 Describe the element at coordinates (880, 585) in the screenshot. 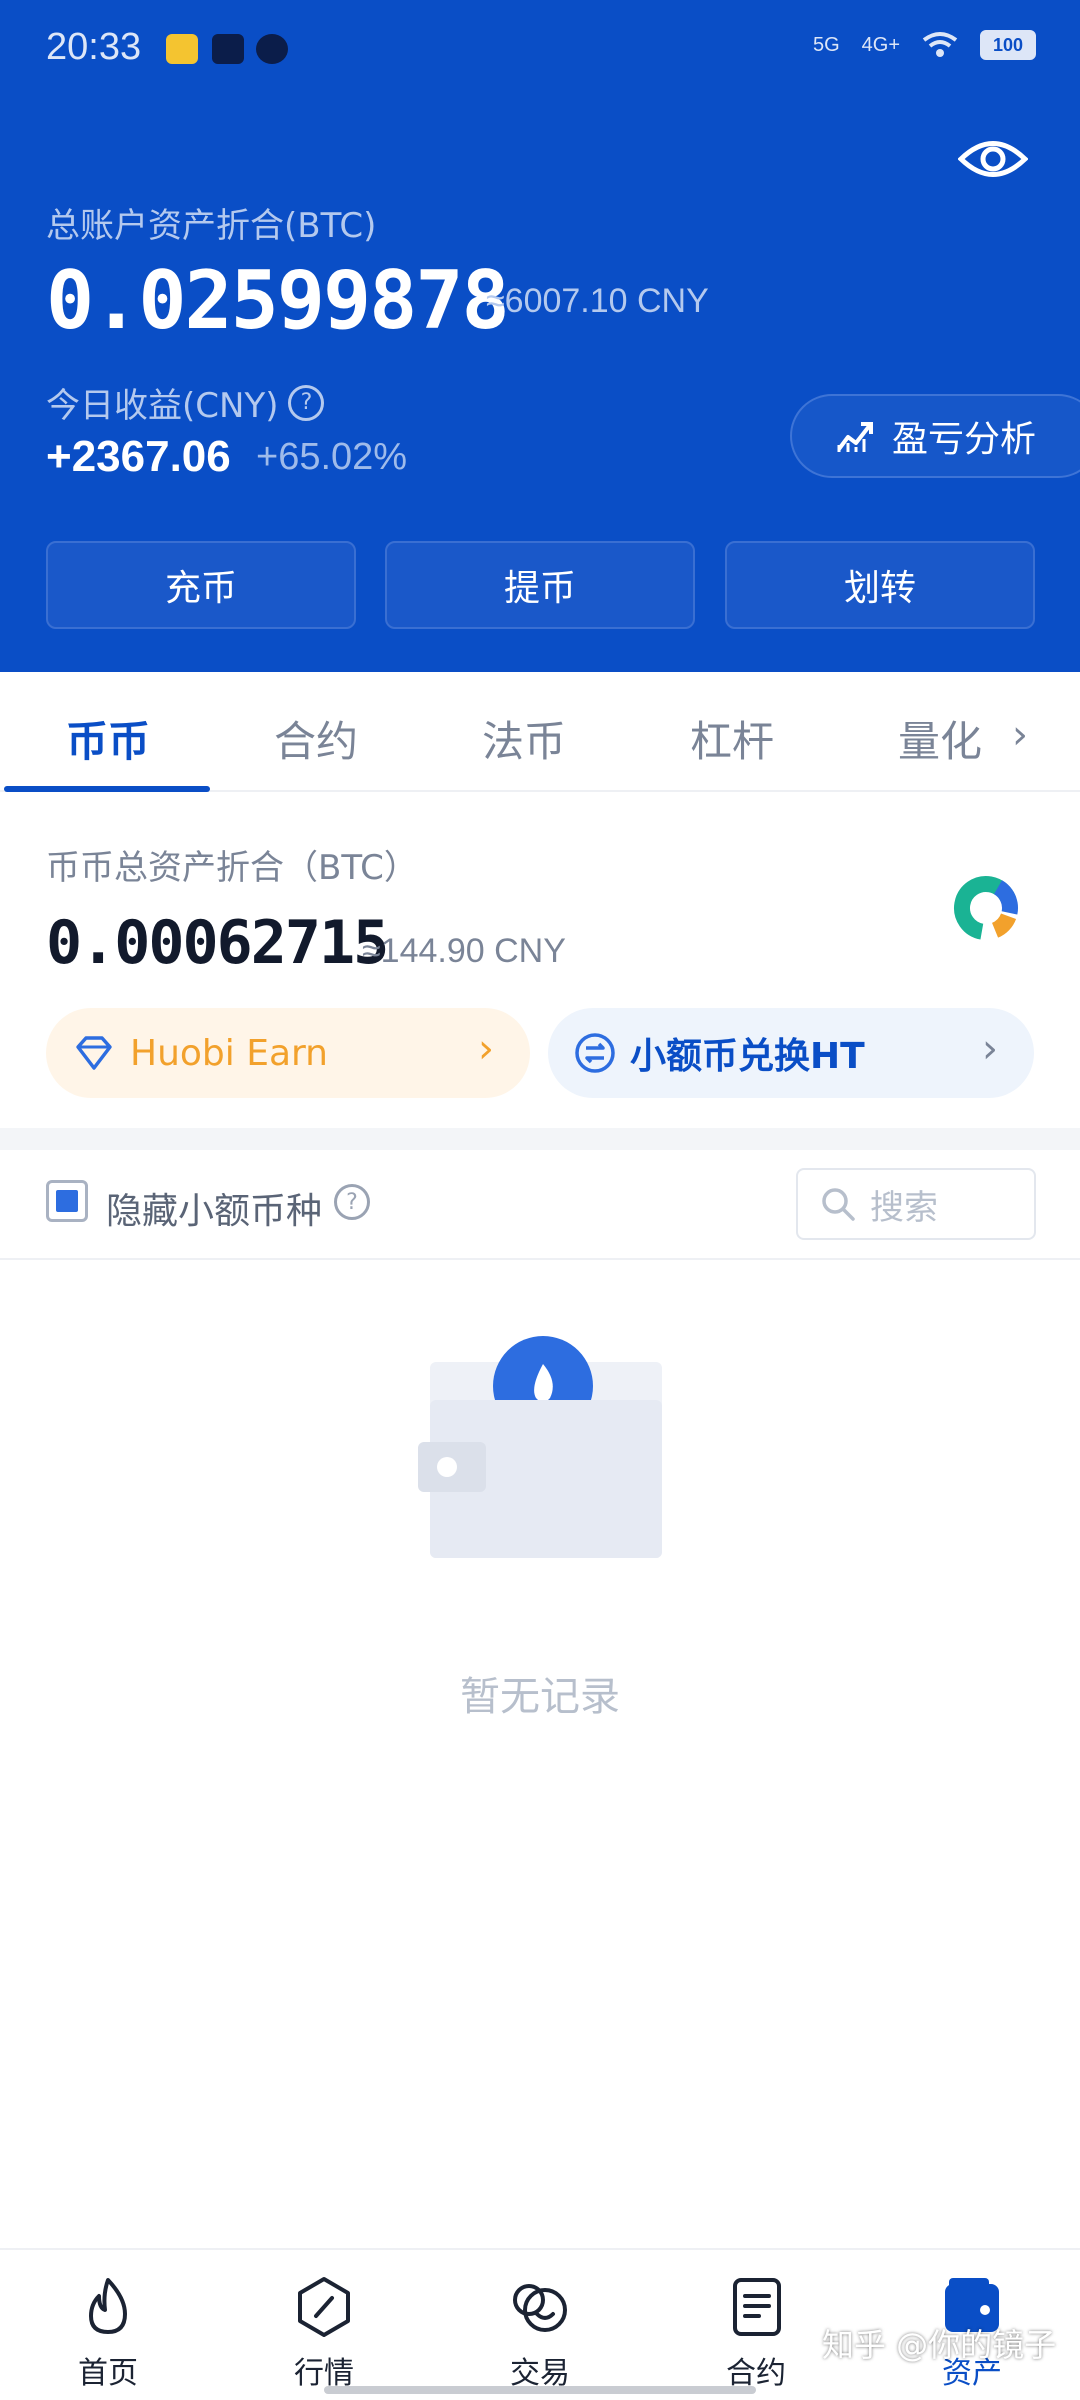

I see `transfer-button: 划转` at that location.